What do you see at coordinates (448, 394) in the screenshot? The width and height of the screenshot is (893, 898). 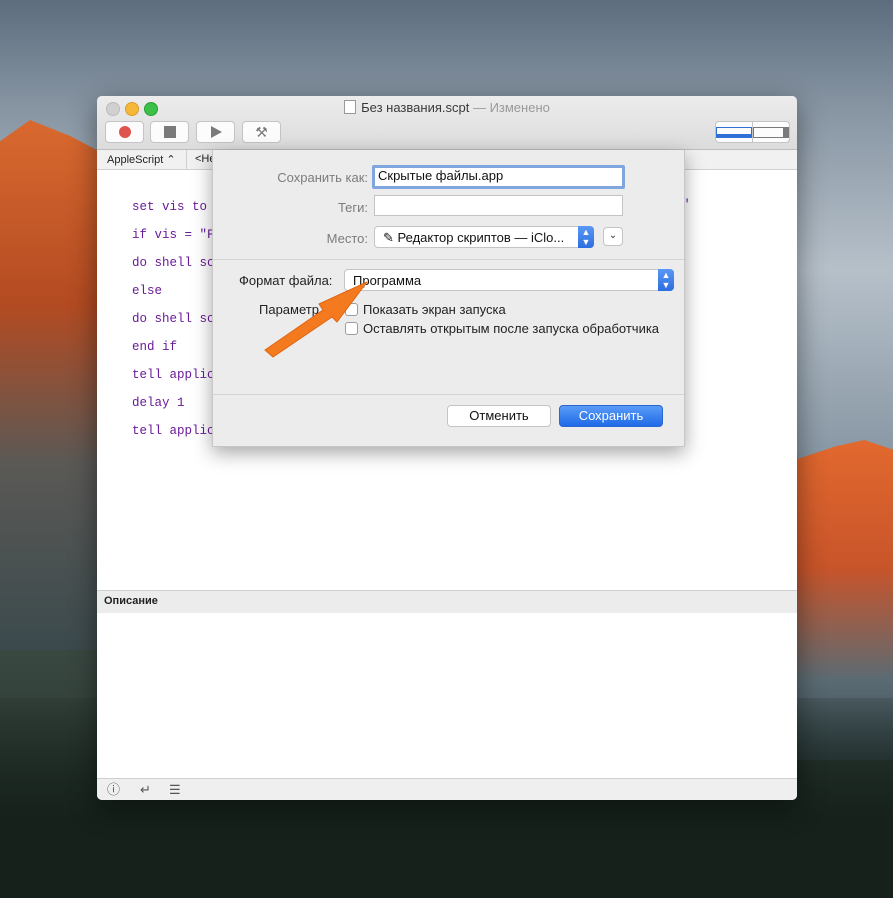 I see `sheet-divider-bottom` at bounding box center [448, 394].